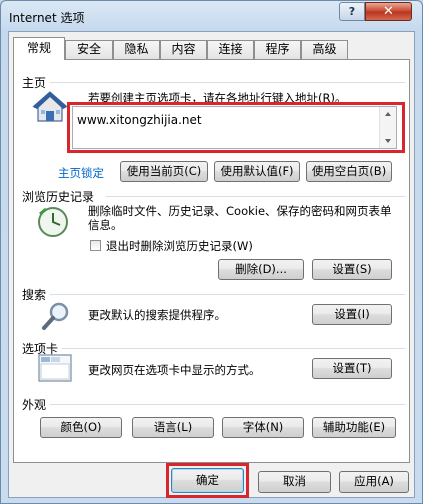 Image resolution: width=423 pixels, height=504 pixels. I want to click on history-description: 删除临时文件、历史记录、Cookie、保存的密码和网页表单信息。, so click(240, 218).